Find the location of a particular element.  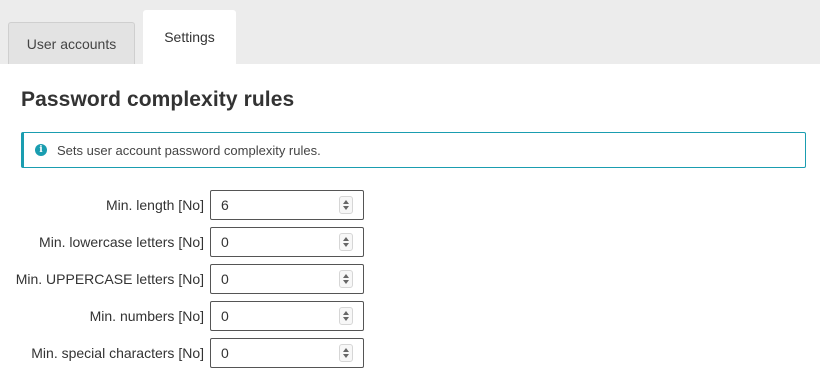

min-length-label: Min. length [No] is located at coordinates (154, 205).